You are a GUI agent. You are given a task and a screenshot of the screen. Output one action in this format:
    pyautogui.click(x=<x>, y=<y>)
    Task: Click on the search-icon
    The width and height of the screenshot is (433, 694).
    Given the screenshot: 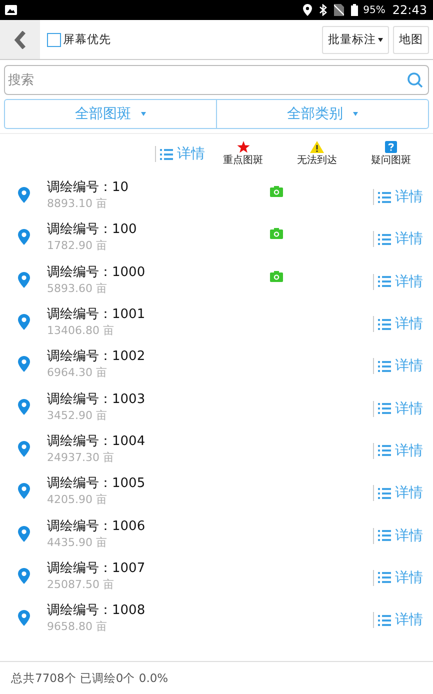 What is the action you would take?
    pyautogui.click(x=415, y=80)
    